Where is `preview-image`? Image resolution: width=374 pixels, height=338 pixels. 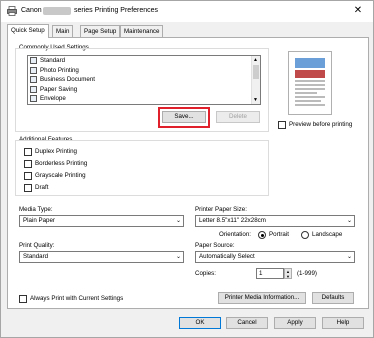
preview-image is located at coordinates (310, 82).